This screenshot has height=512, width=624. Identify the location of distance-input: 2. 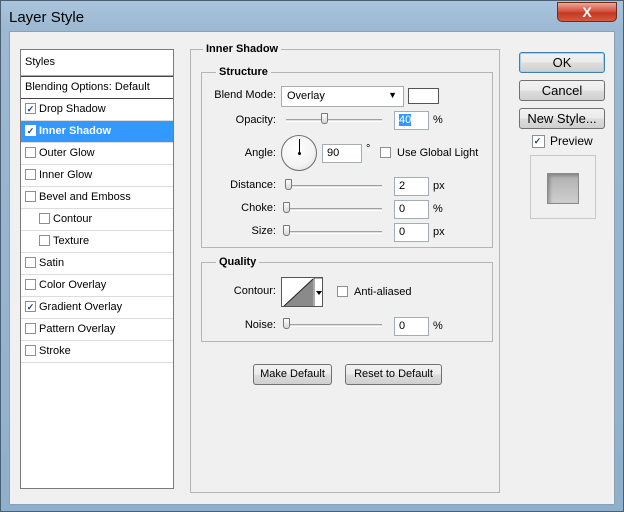
(411, 186).